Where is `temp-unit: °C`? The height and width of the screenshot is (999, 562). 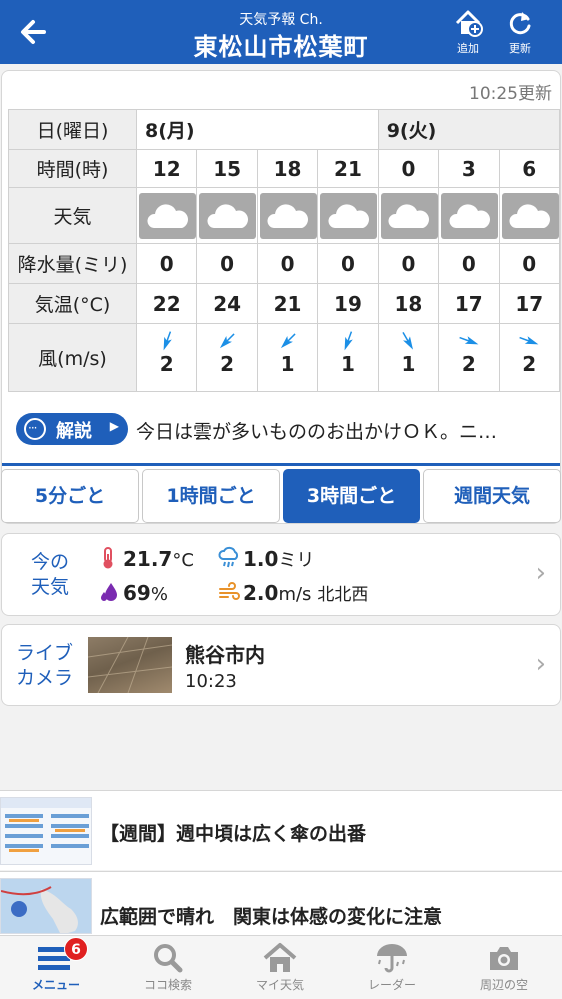
temp-unit: °C is located at coordinates (183, 560).